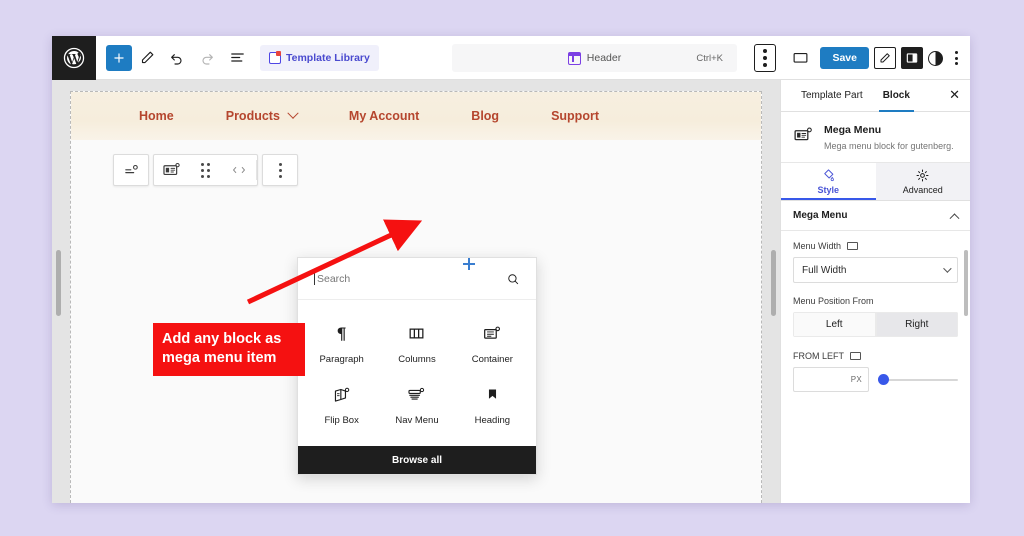 Image resolution: width=1024 pixels, height=536 pixels. I want to click on slider-track, so click(918, 379).